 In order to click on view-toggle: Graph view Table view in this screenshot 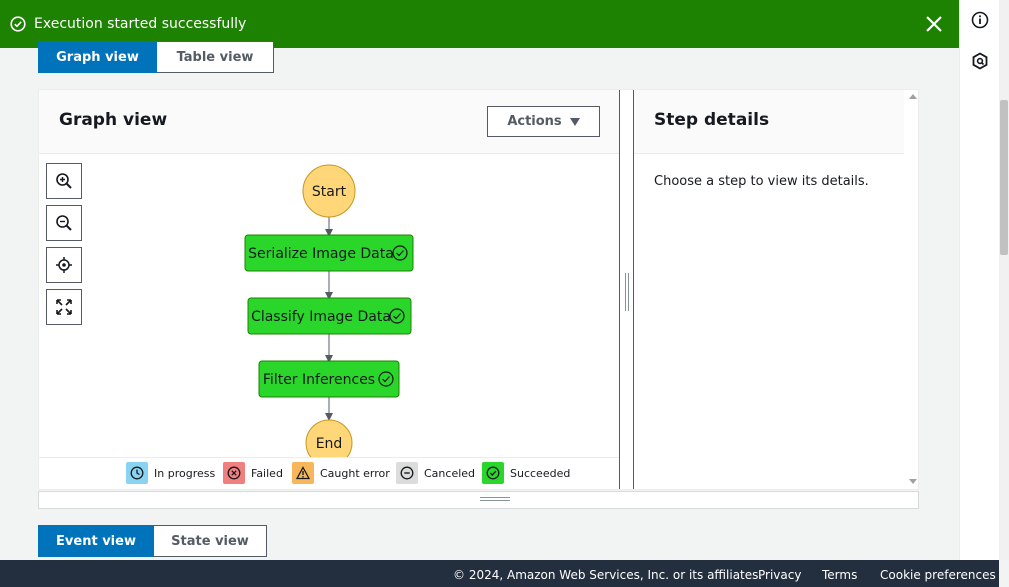, I will do `click(156, 57)`.